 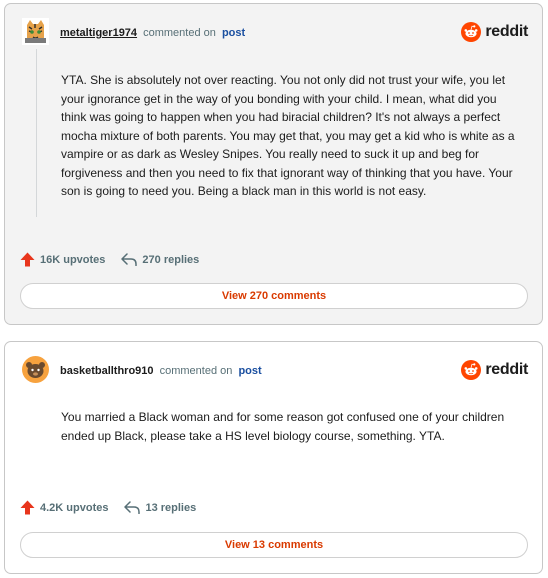 What do you see at coordinates (36, 133) in the screenshot?
I see `thread-line` at bounding box center [36, 133].